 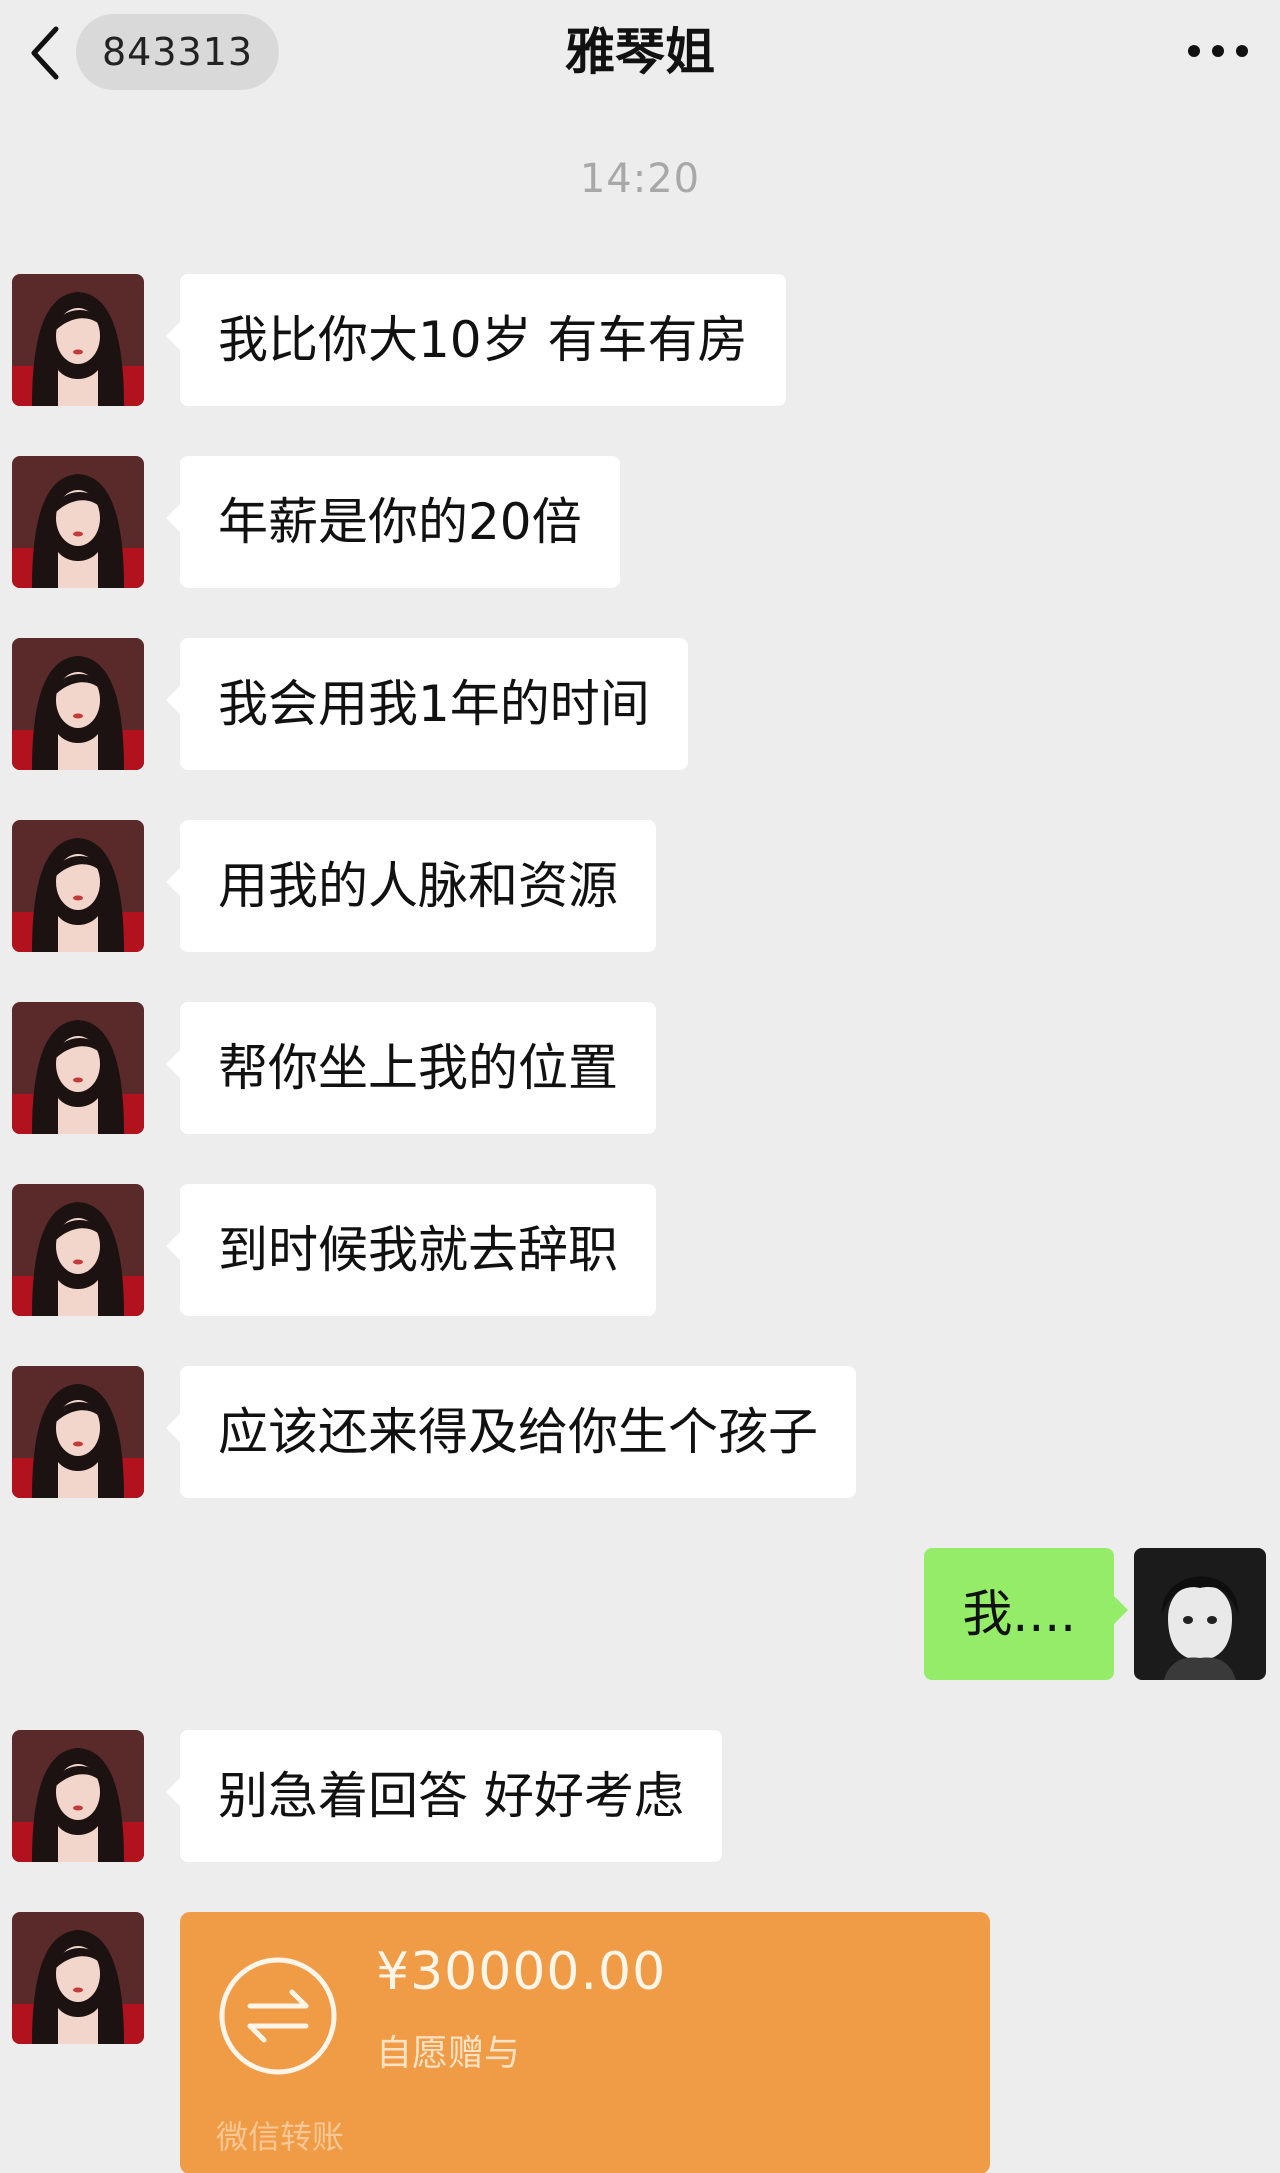 What do you see at coordinates (448, 2053) in the screenshot?
I see `transfer-note: 自愿赠与` at bounding box center [448, 2053].